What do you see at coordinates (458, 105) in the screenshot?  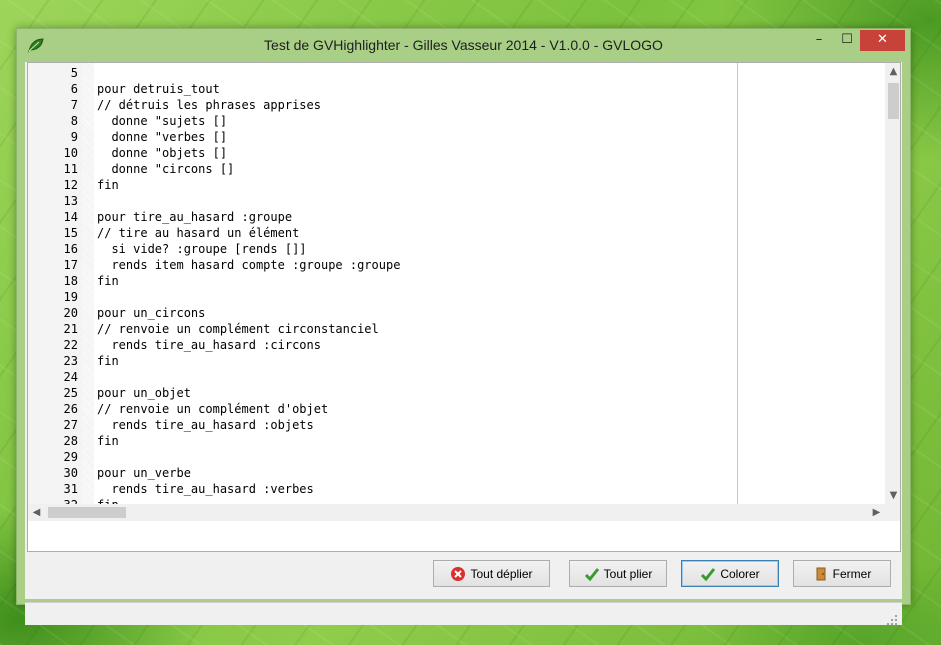 I see `code-line: 7 // détruis les phrases apprises` at bounding box center [458, 105].